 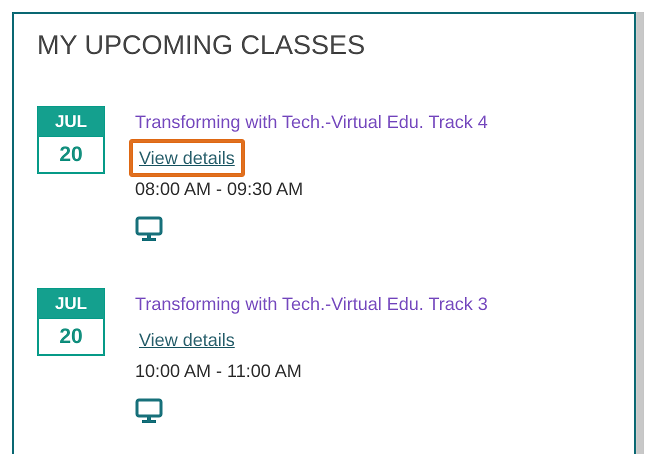 I want to click on panel-title: MY UPCOMING CLASSES, so click(x=201, y=45).